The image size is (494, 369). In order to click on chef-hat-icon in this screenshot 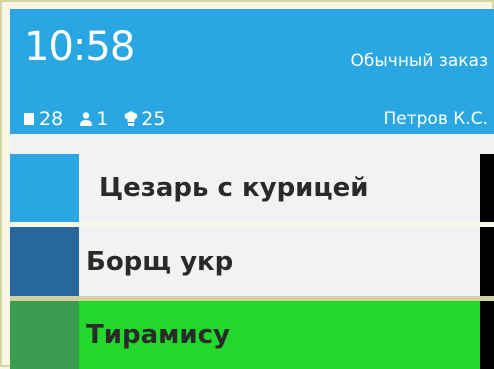, I will do `click(131, 119)`.